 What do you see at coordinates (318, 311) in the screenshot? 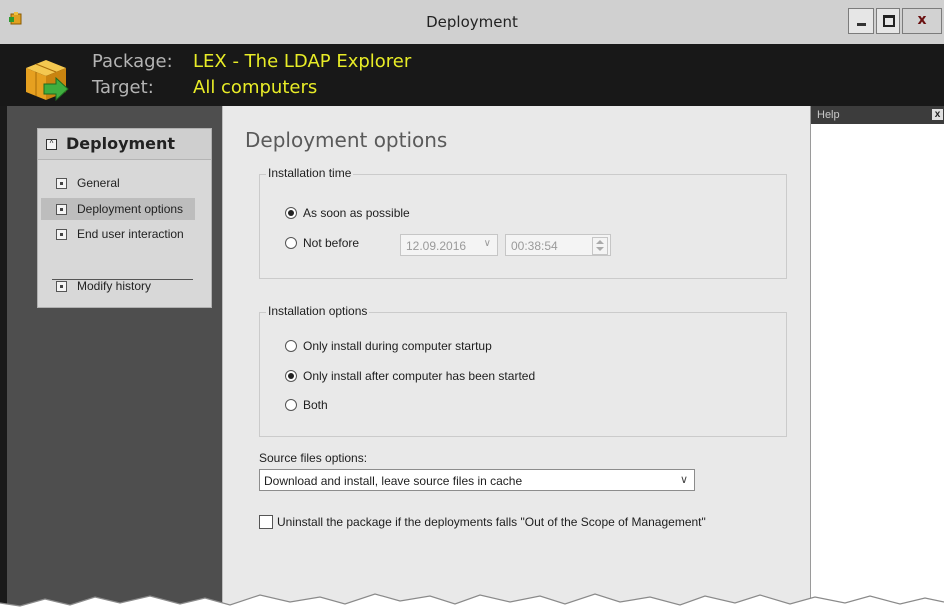
I see `group-label: Installation options` at bounding box center [318, 311].